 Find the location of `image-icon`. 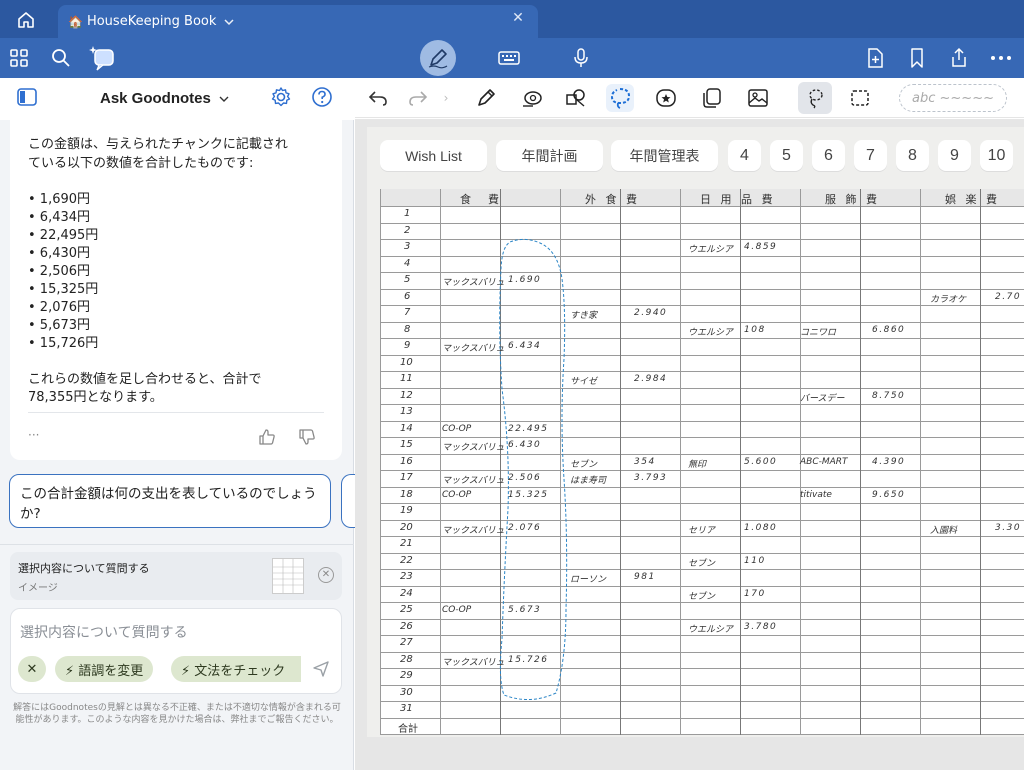

image-icon is located at coordinates (758, 98).